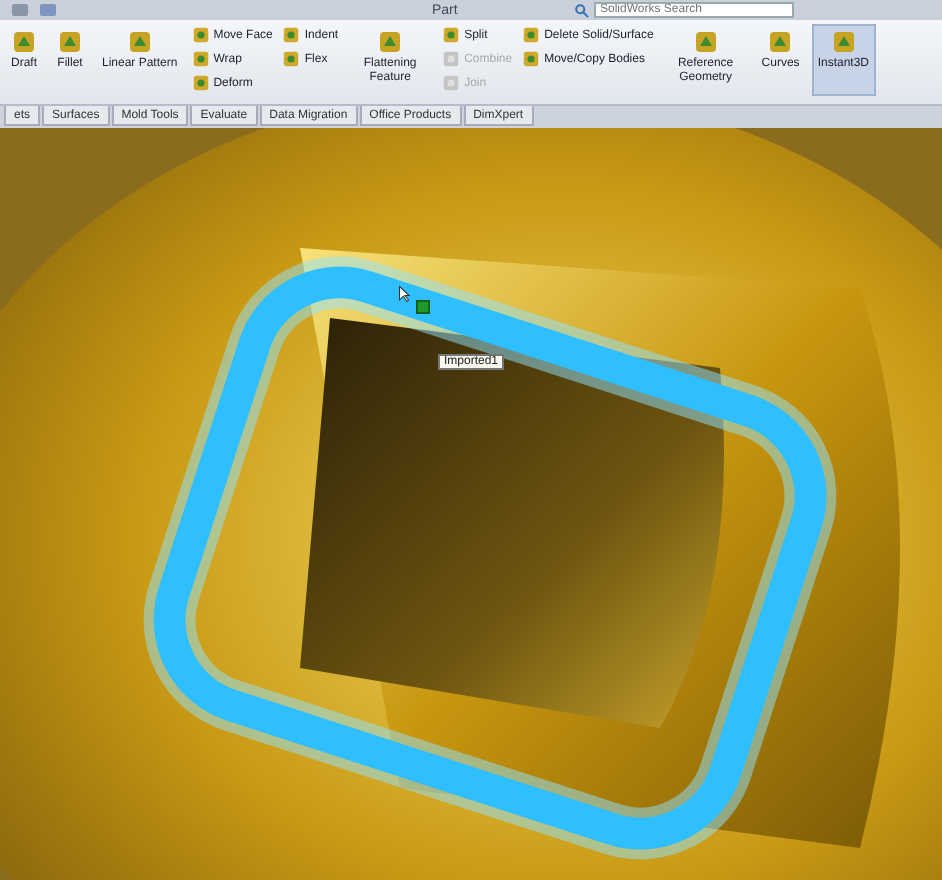 The image size is (942, 880). What do you see at coordinates (423, 307) in the screenshot?
I see `selection-marker-icon` at bounding box center [423, 307].